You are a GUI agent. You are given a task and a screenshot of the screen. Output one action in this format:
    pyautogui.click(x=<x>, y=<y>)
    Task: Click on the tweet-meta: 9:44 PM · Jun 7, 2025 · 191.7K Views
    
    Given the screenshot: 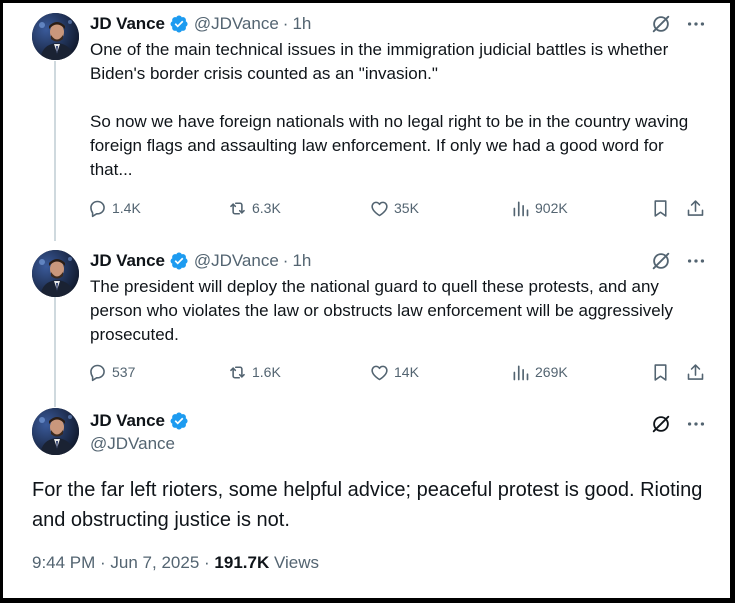 What is the action you would take?
    pyautogui.click(x=175, y=563)
    